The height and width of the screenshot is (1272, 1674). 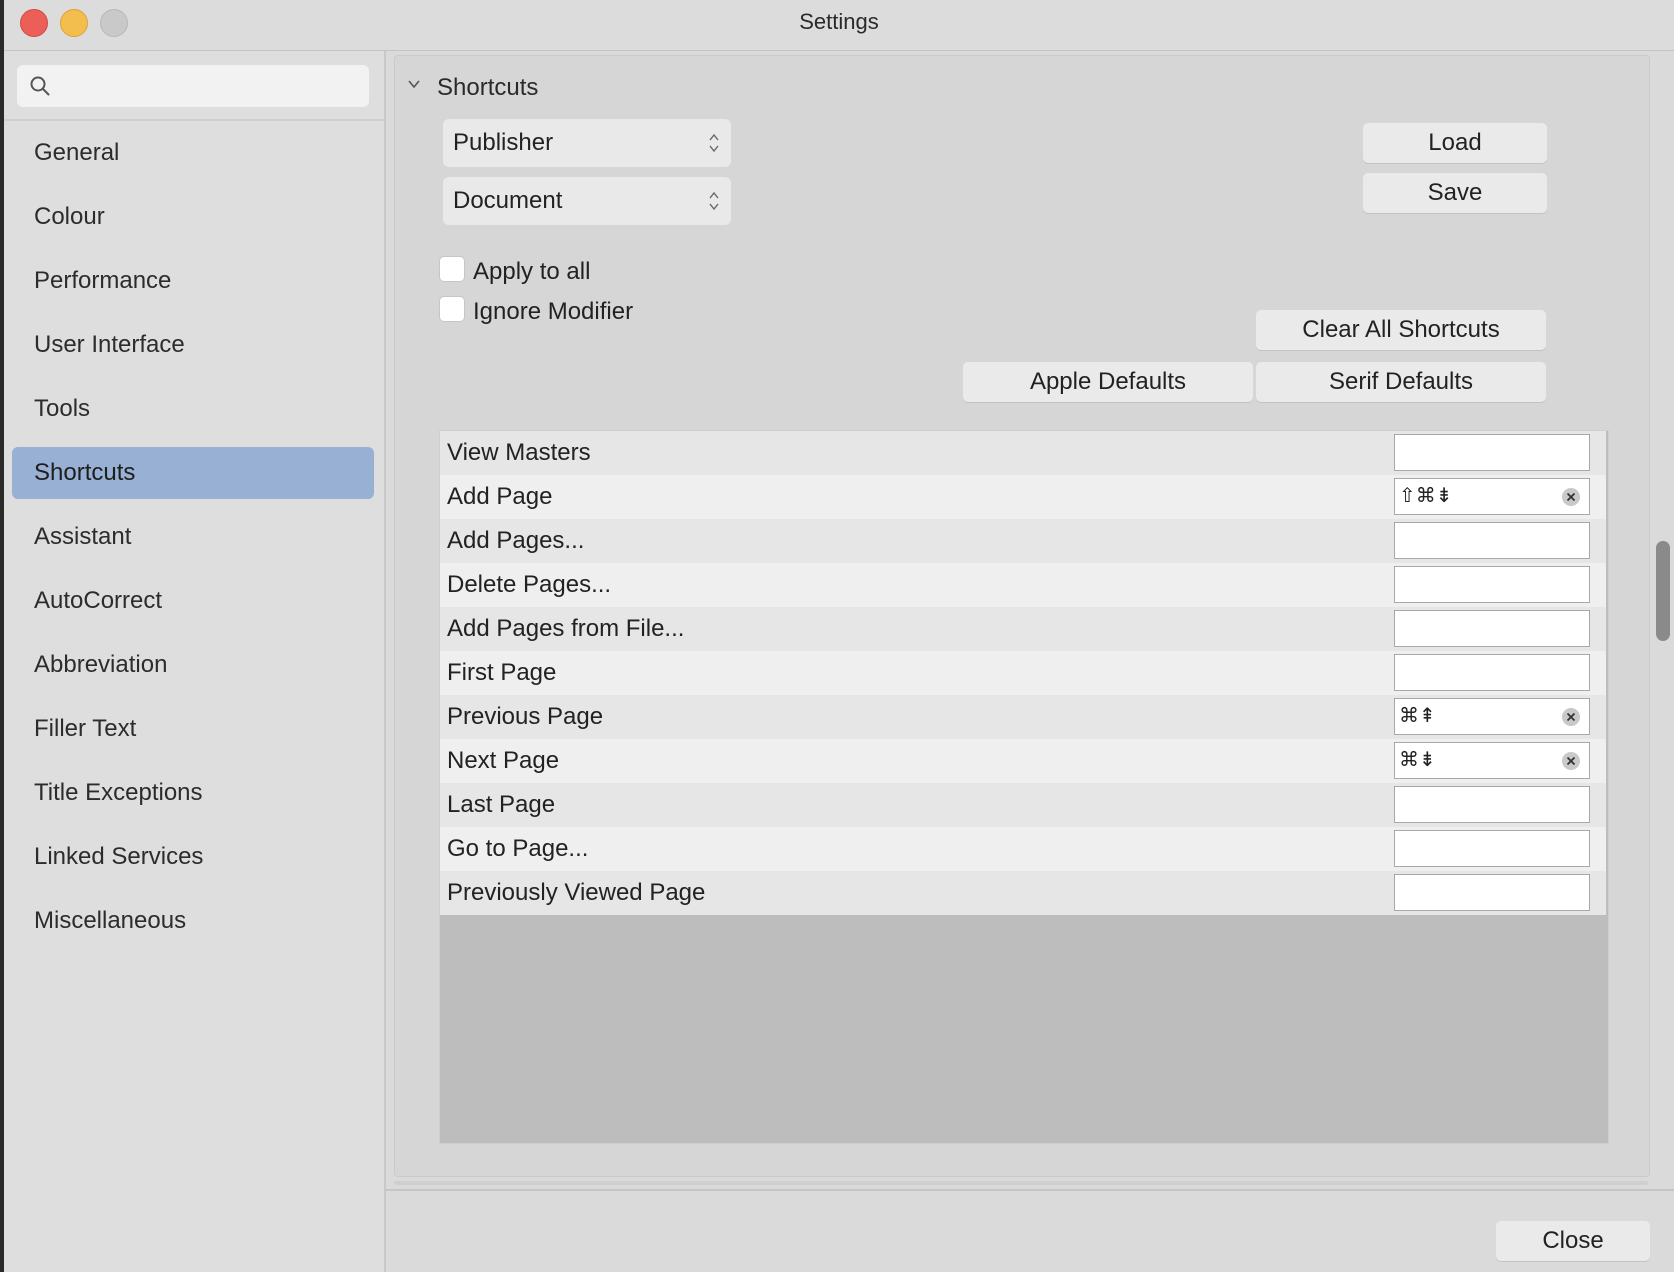 I want to click on app-select: Publisher, so click(x=587, y=143).